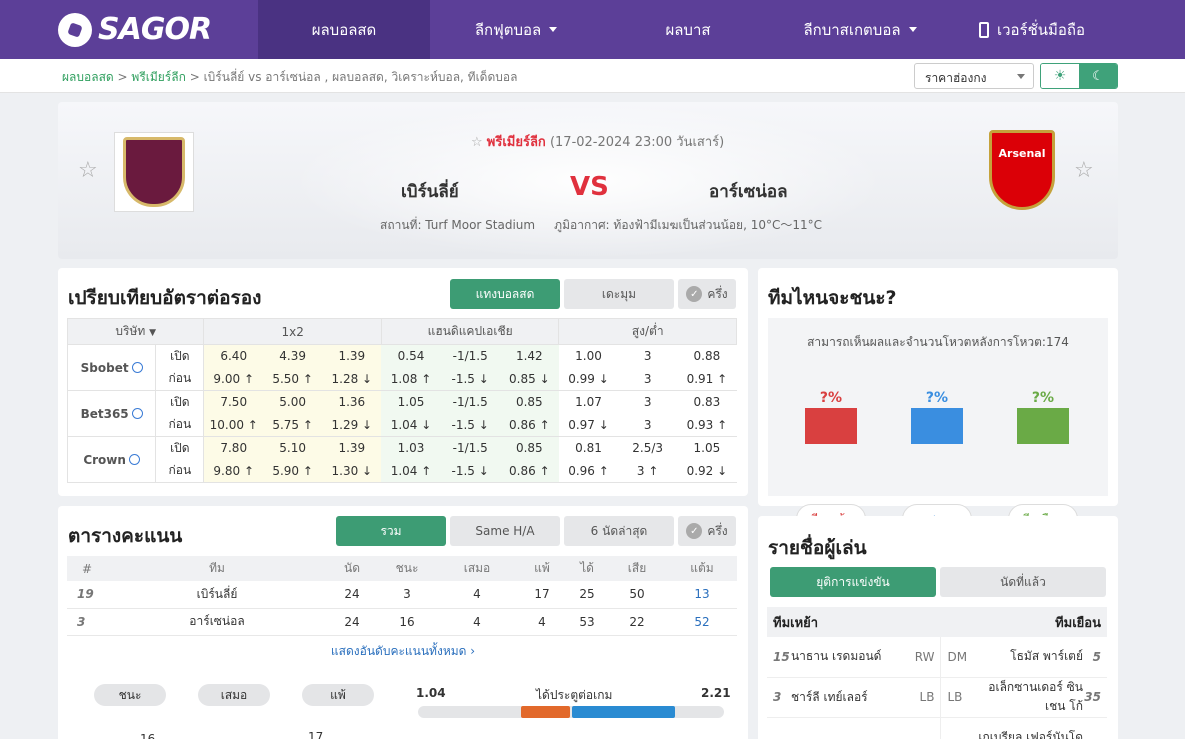  I want to click on pill-loss: แพ้, so click(338, 695).